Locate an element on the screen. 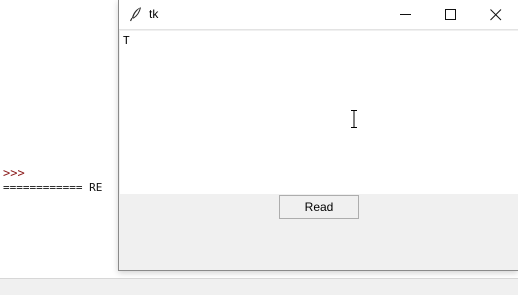 The width and height of the screenshot is (518, 295). maximize-icon is located at coordinates (450, 14).